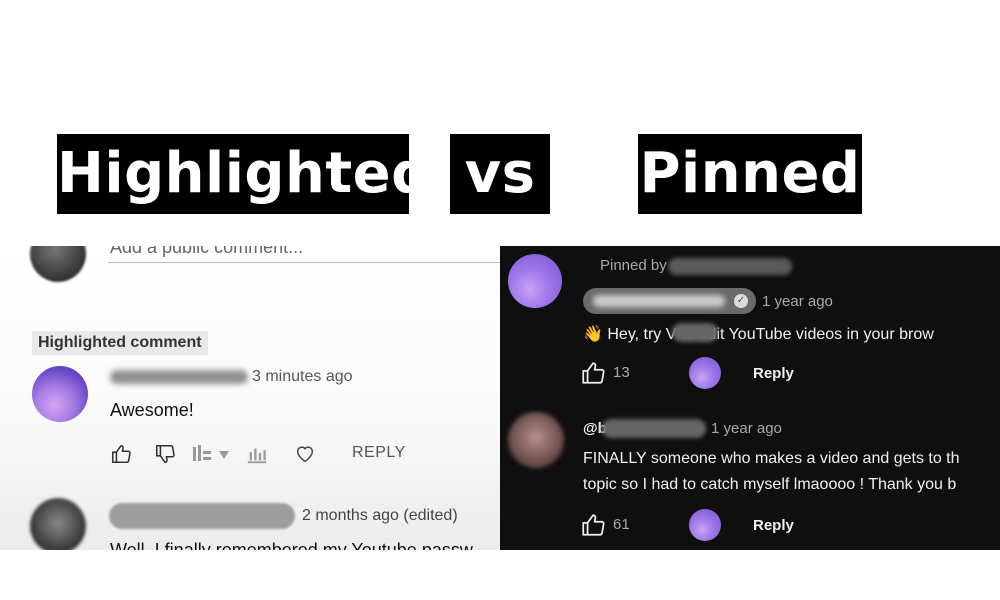 Image resolution: width=1000 pixels, height=600 pixels. I want to click on comment-timestamp: 3 minutes ago, so click(302, 377).